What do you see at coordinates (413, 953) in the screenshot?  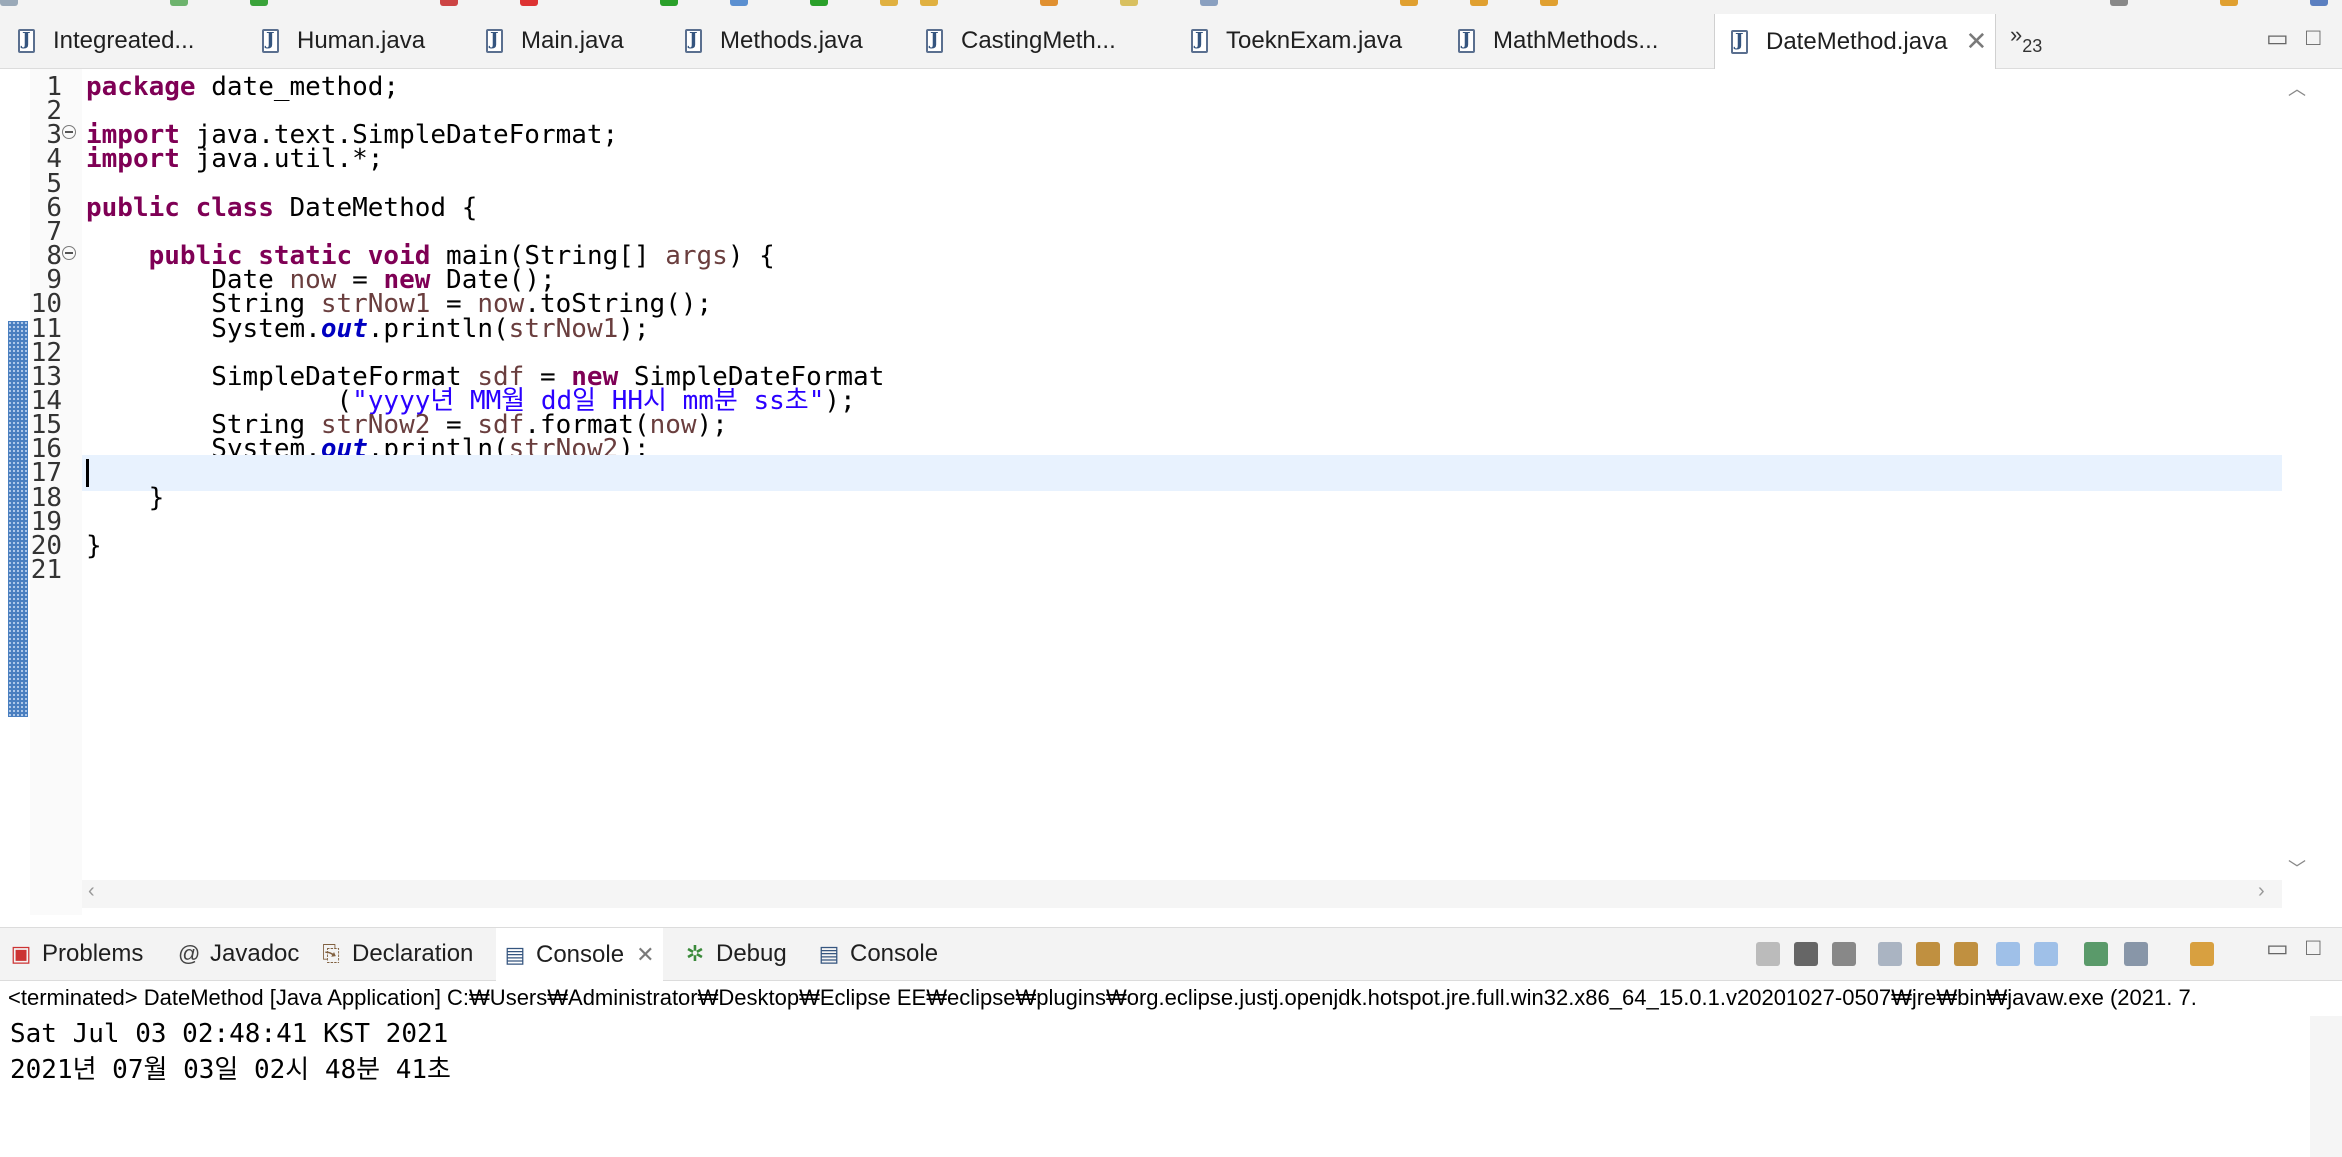 I see `tab-label: Declaration` at bounding box center [413, 953].